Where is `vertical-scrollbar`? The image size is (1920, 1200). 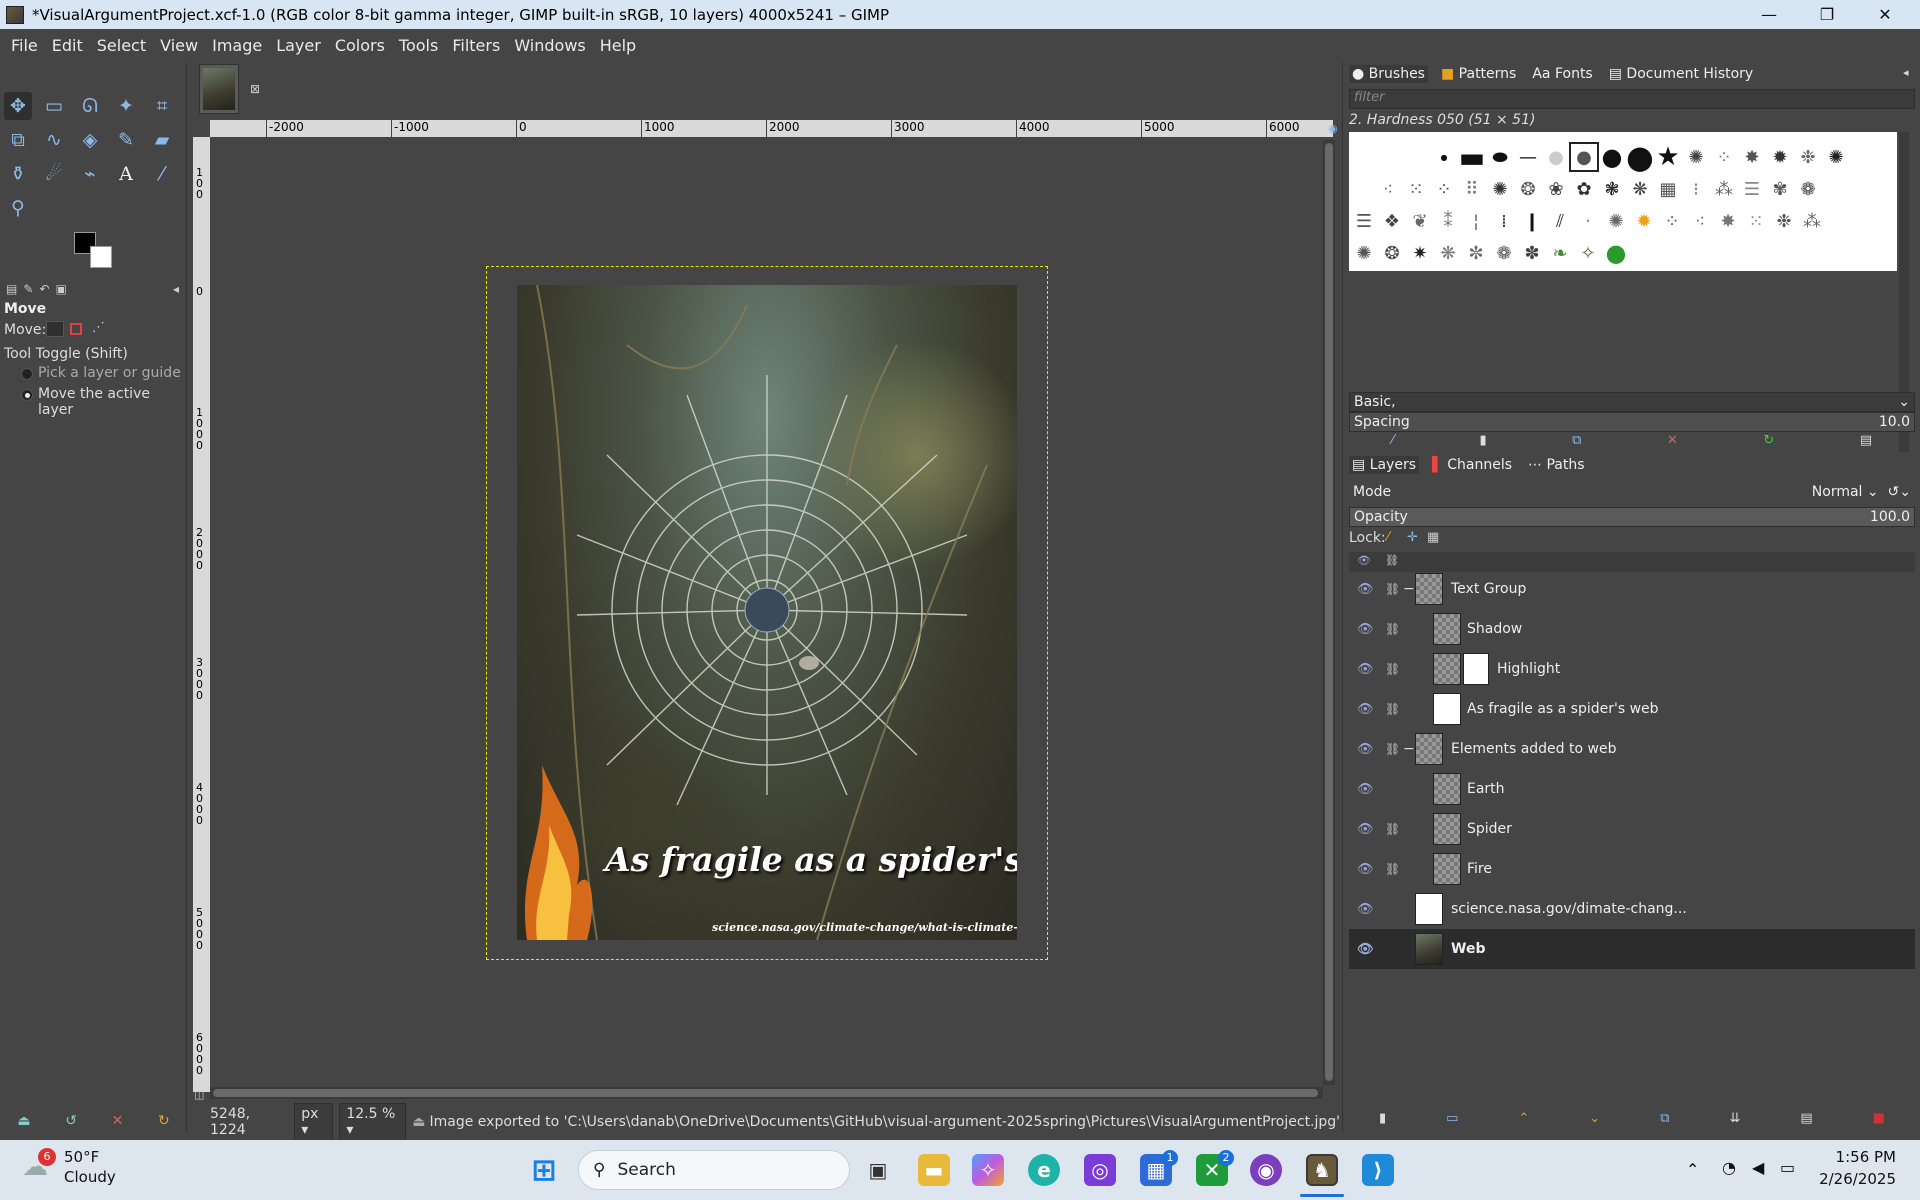
vertical-scrollbar is located at coordinates (1329, 612).